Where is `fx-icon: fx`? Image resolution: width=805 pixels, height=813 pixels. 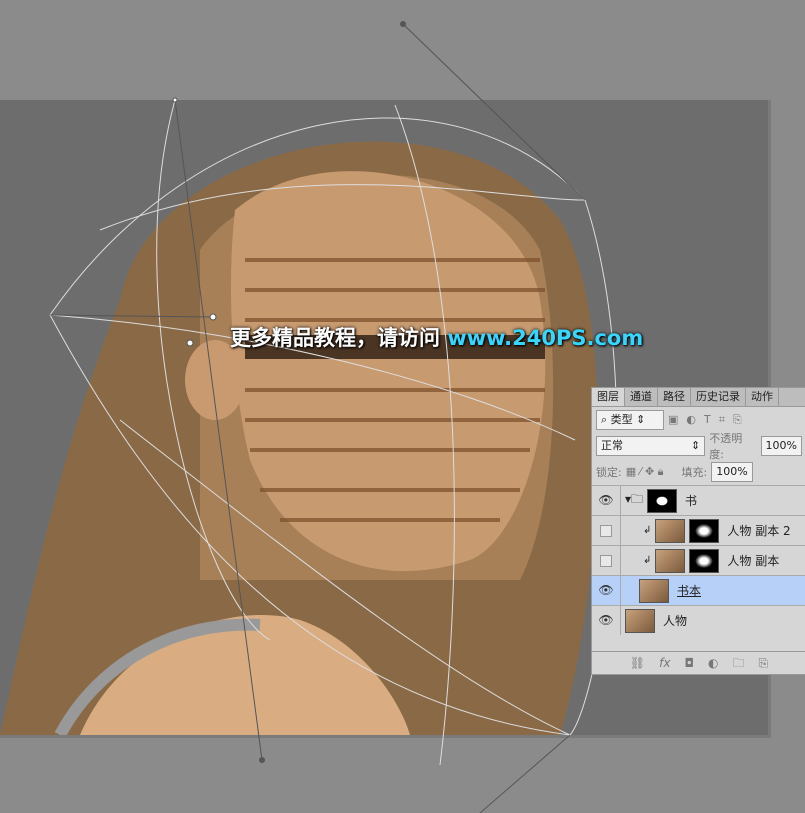
fx-icon: fx is located at coordinates (664, 663).